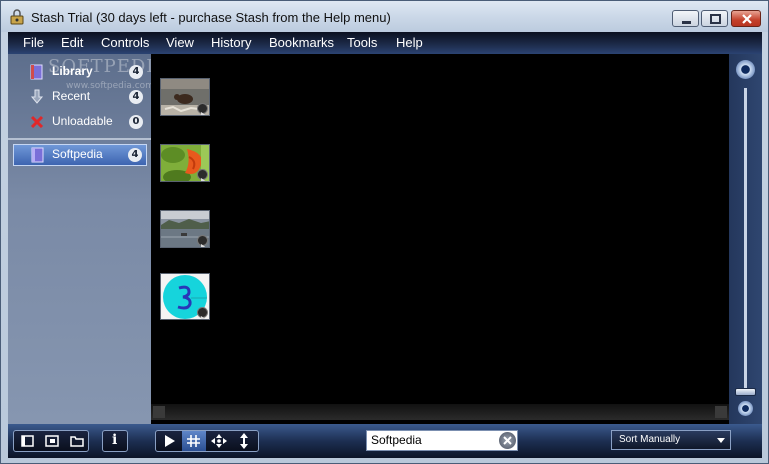  I want to click on zoom-slider-thumb, so click(745, 392).